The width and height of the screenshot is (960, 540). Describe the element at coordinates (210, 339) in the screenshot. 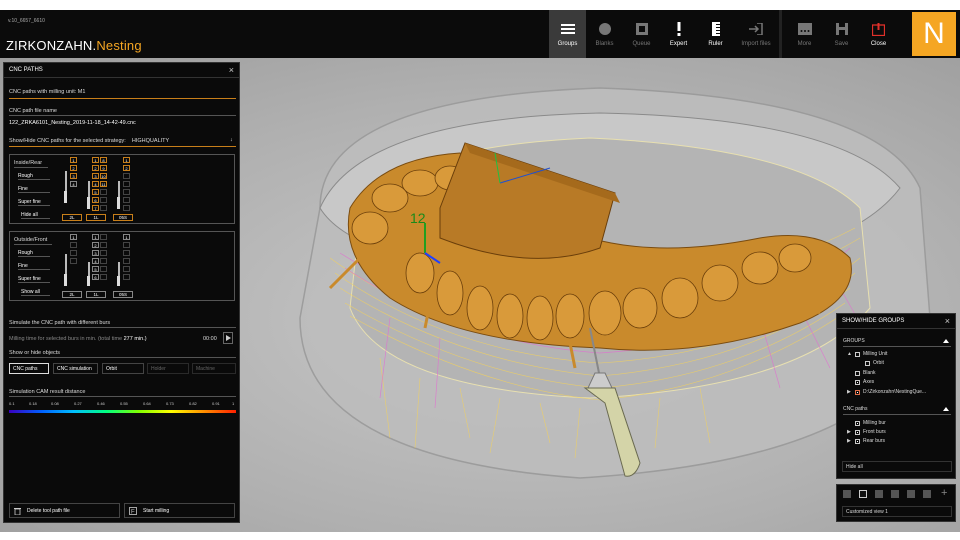

I see `simulation-timer: 00:00` at that location.